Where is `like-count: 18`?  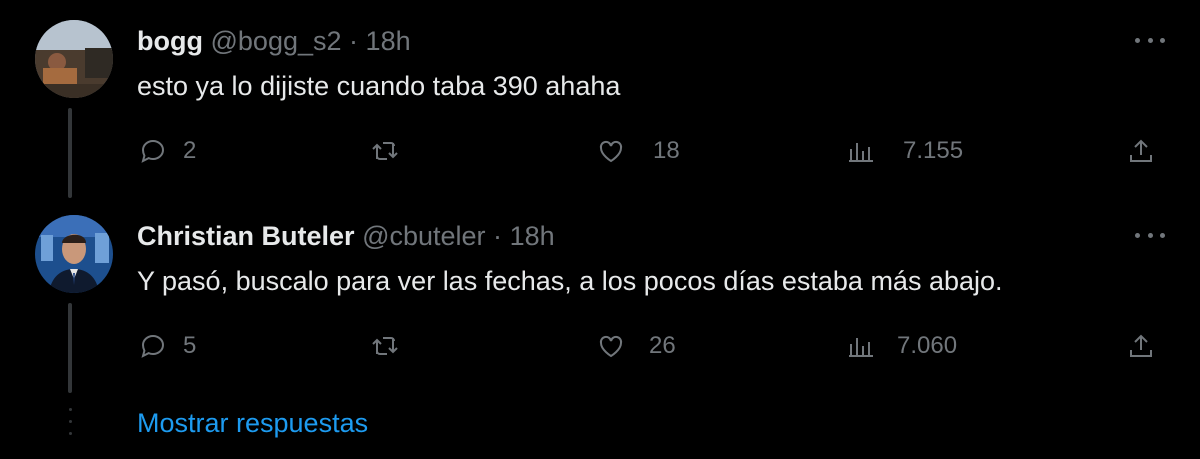 like-count: 18 is located at coordinates (666, 150).